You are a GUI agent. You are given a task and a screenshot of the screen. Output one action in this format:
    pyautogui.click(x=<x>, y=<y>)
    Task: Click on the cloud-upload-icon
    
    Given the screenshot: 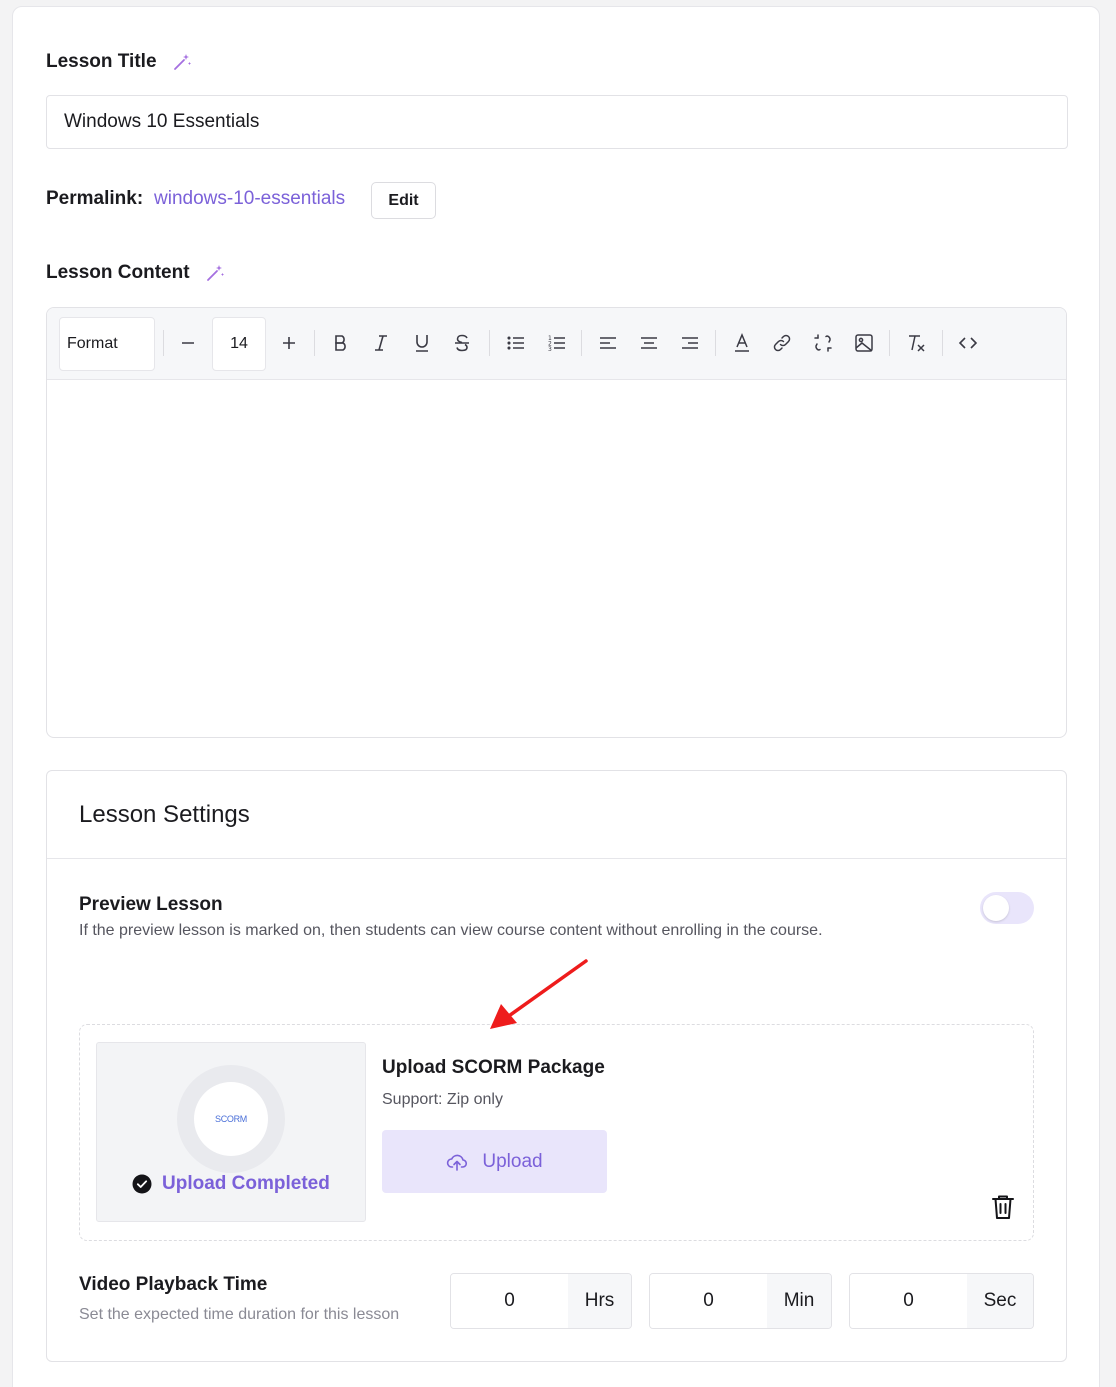 What is the action you would take?
    pyautogui.click(x=457, y=1162)
    